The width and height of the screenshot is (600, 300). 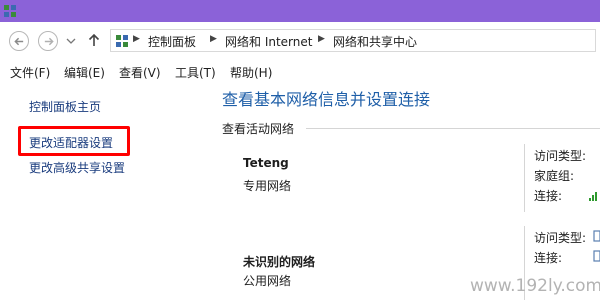 I want to click on forward-button, so click(x=48, y=41).